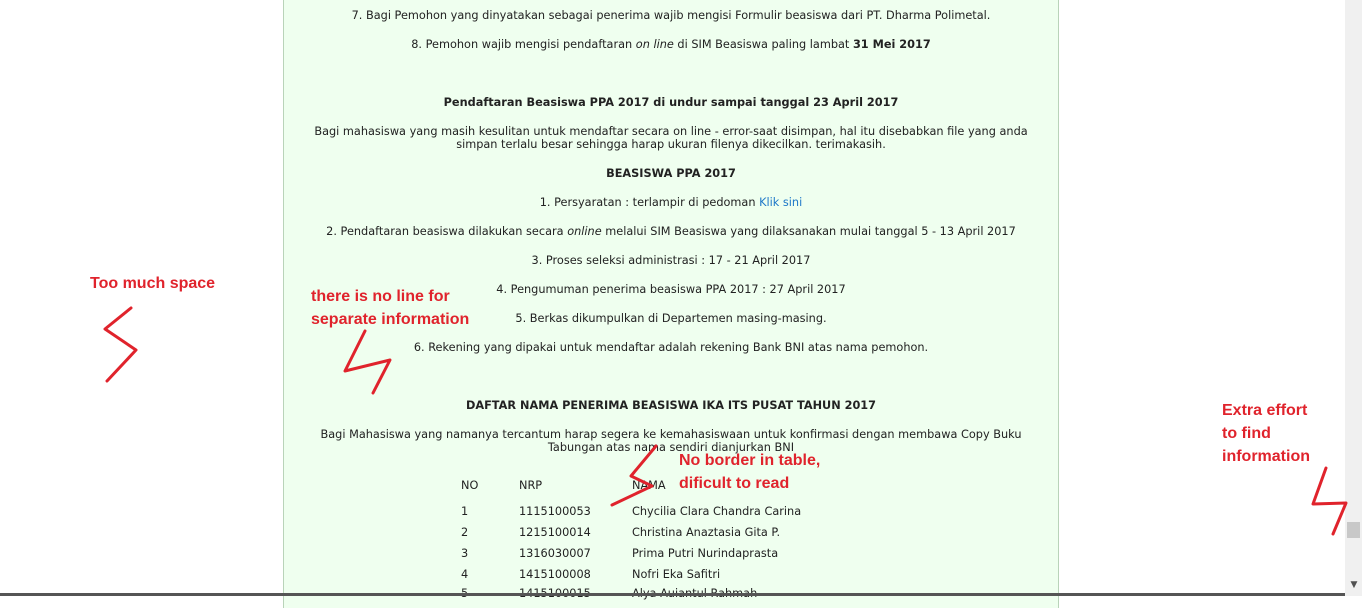 Image resolution: width=1362 pixels, height=608 pixels. I want to click on annotation-extra-2: to find, so click(1246, 433).